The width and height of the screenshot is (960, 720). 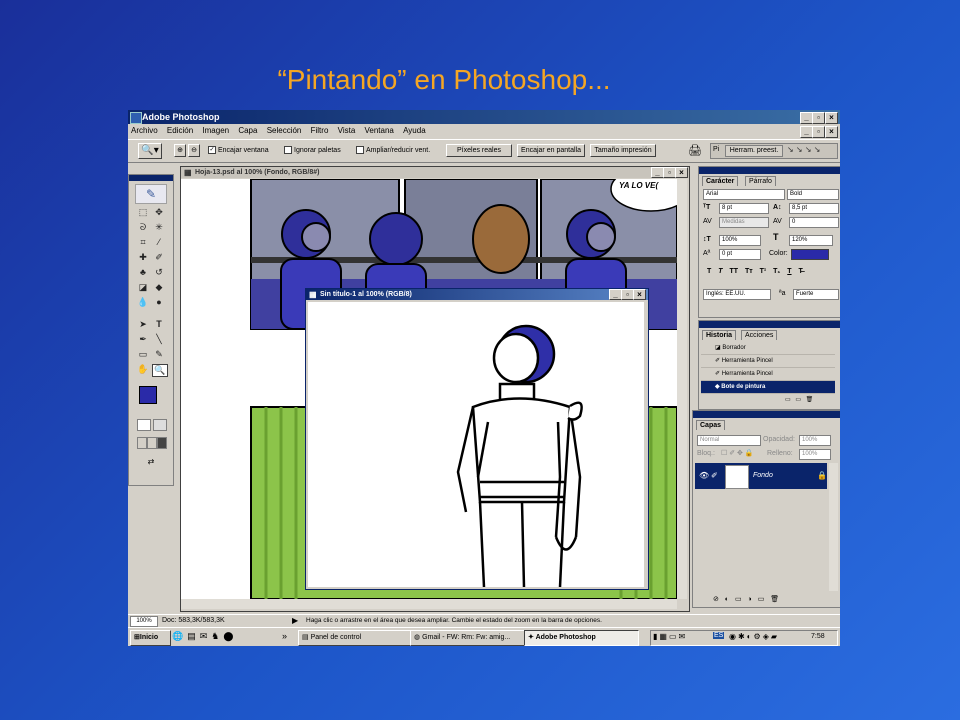 I want to click on healing-brush-icon: ✚, so click(x=143, y=257).